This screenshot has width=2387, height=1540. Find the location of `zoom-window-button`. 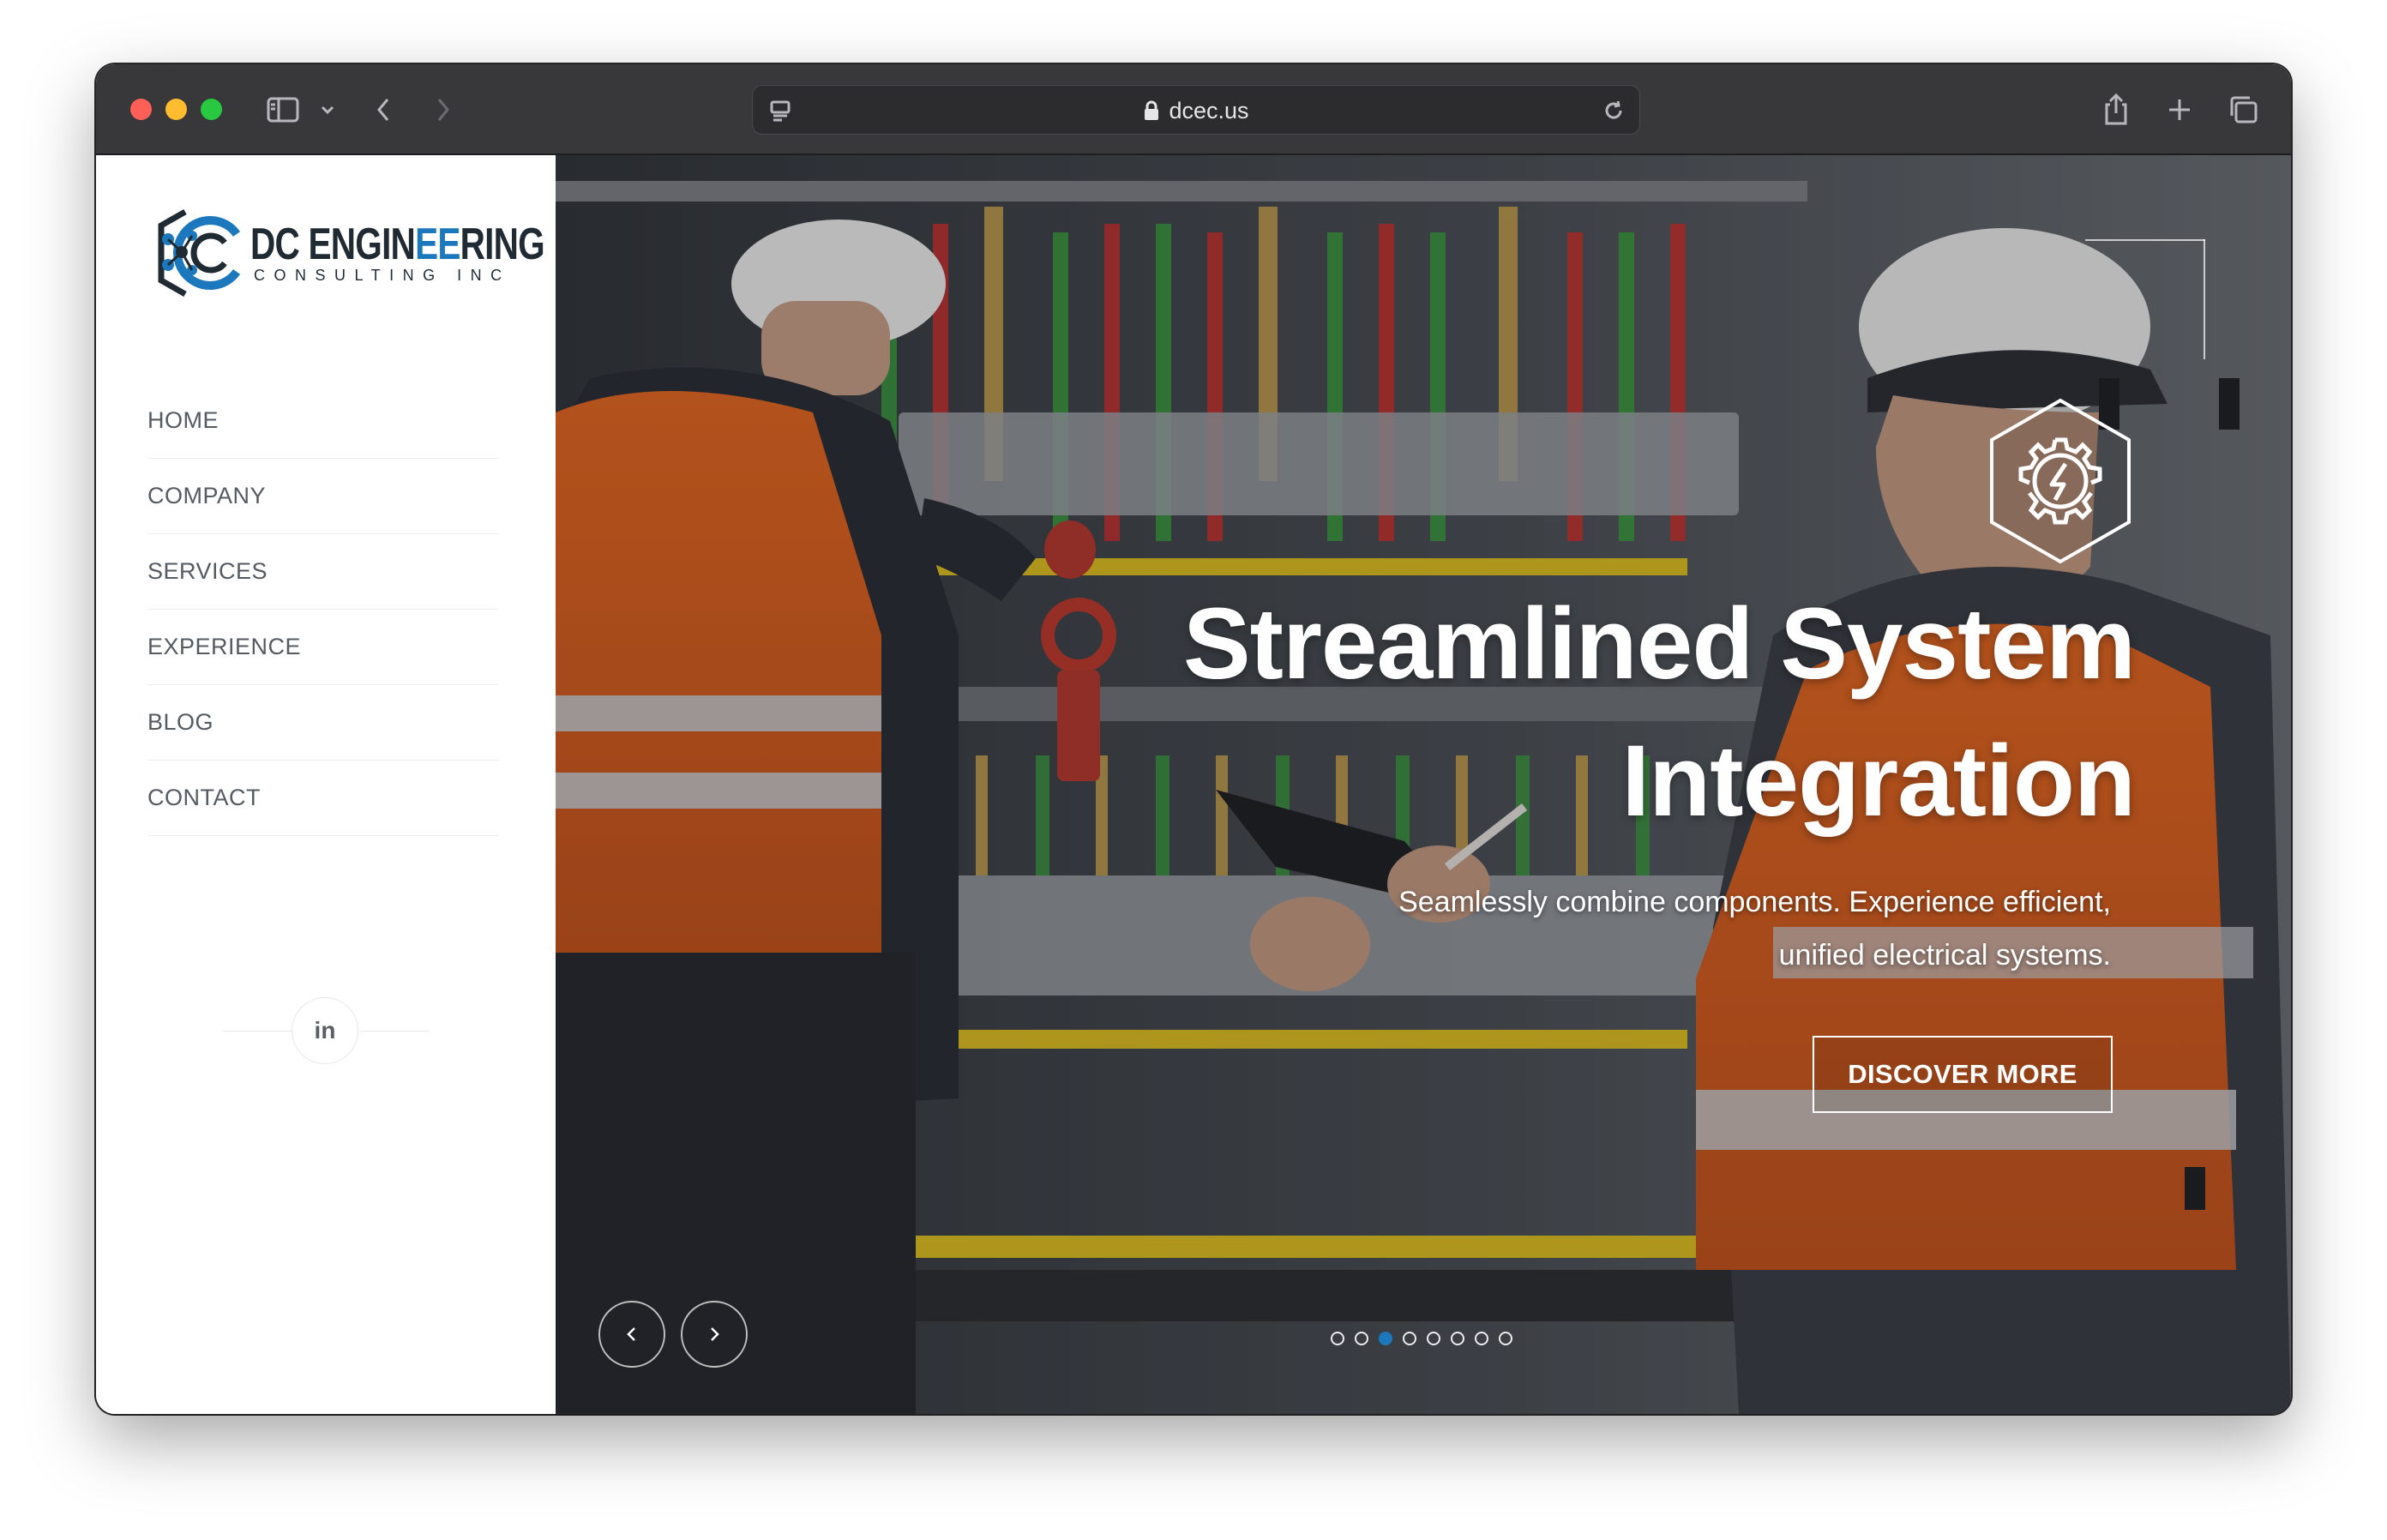

zoom-window-button is located at coordinates (211, 109).